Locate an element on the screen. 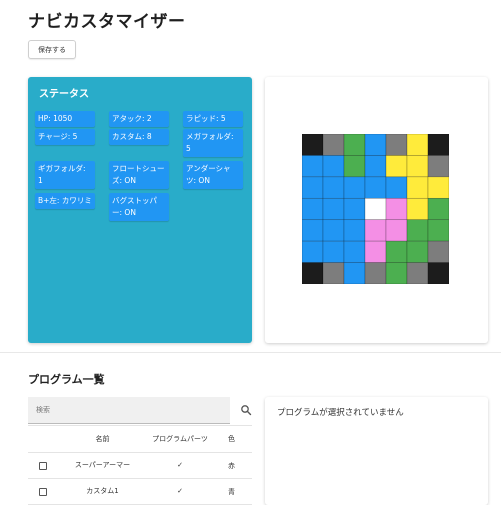 This screenshot has height=505, width=501. search-icon is located at coordinates (246, 410).